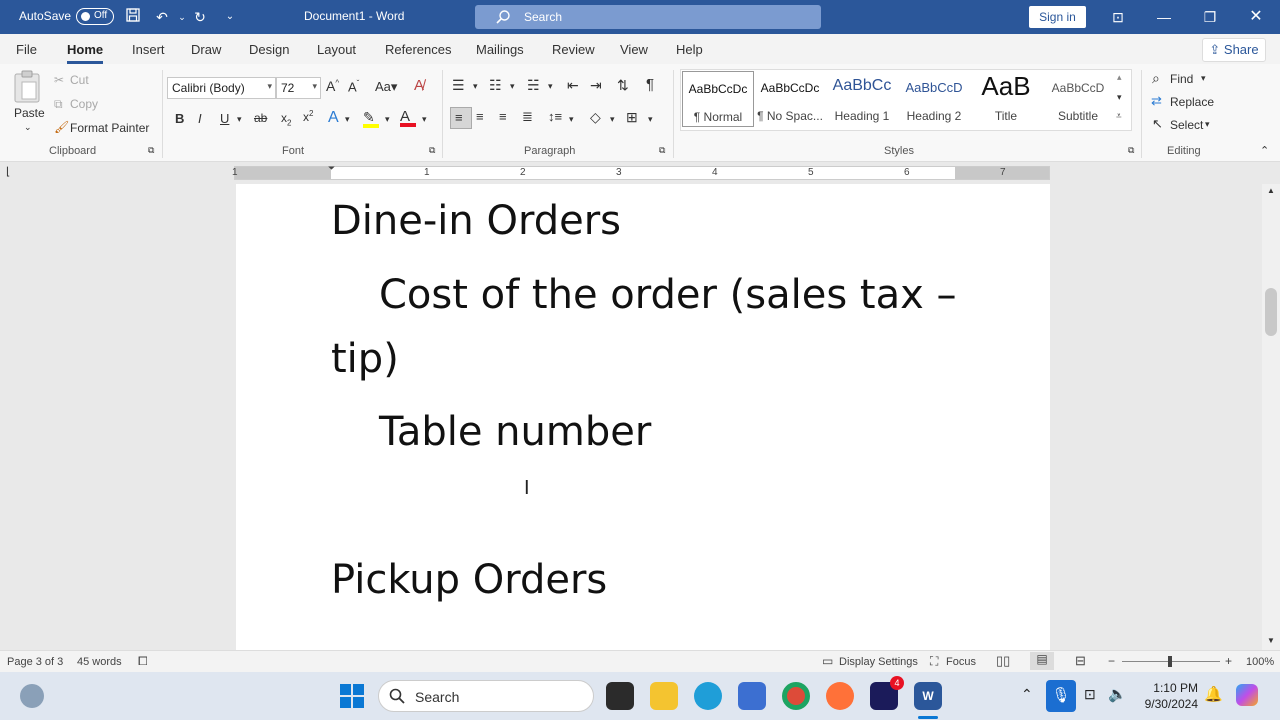  I want to click on find-button: Find, so click(1181, 79).